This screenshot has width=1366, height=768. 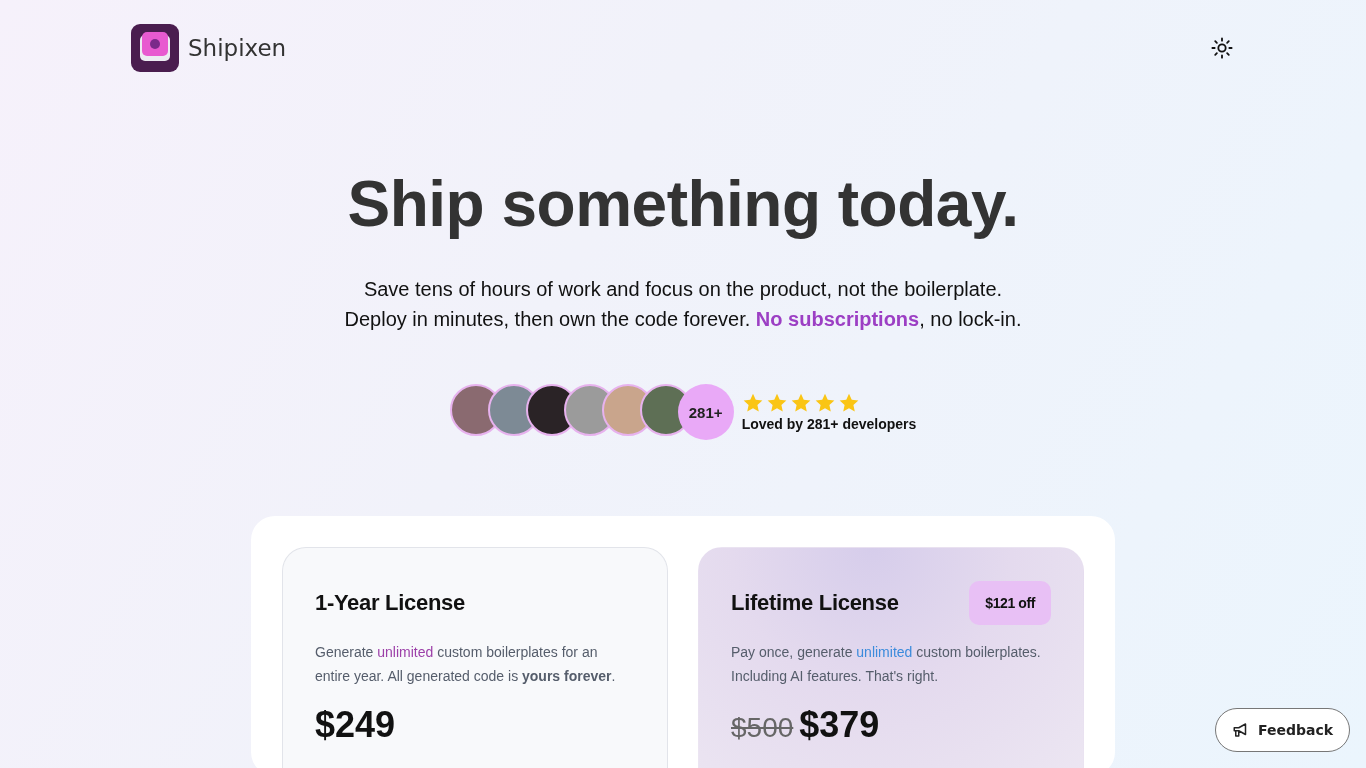 I want to click on plan-price: $249, so click(x=355, y=725).